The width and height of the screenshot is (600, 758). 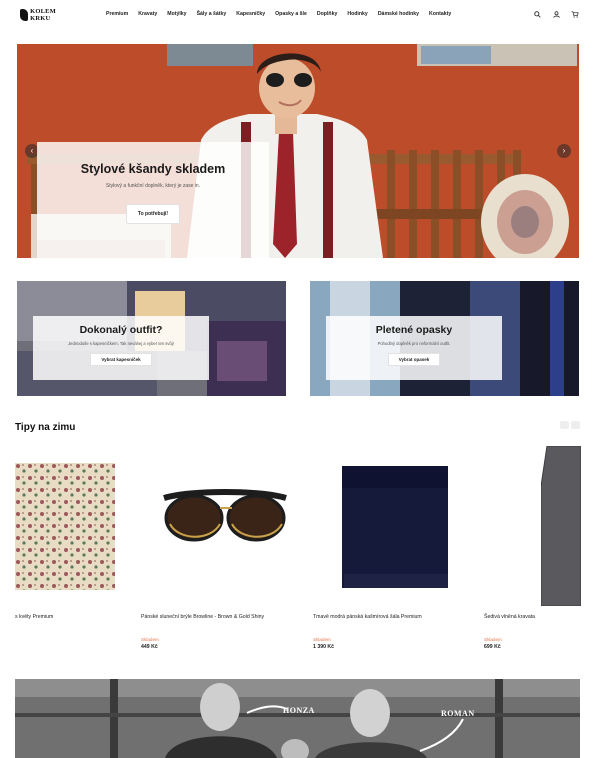 I want to click on product-image-navy-scarf, so click(x=395, y=527).